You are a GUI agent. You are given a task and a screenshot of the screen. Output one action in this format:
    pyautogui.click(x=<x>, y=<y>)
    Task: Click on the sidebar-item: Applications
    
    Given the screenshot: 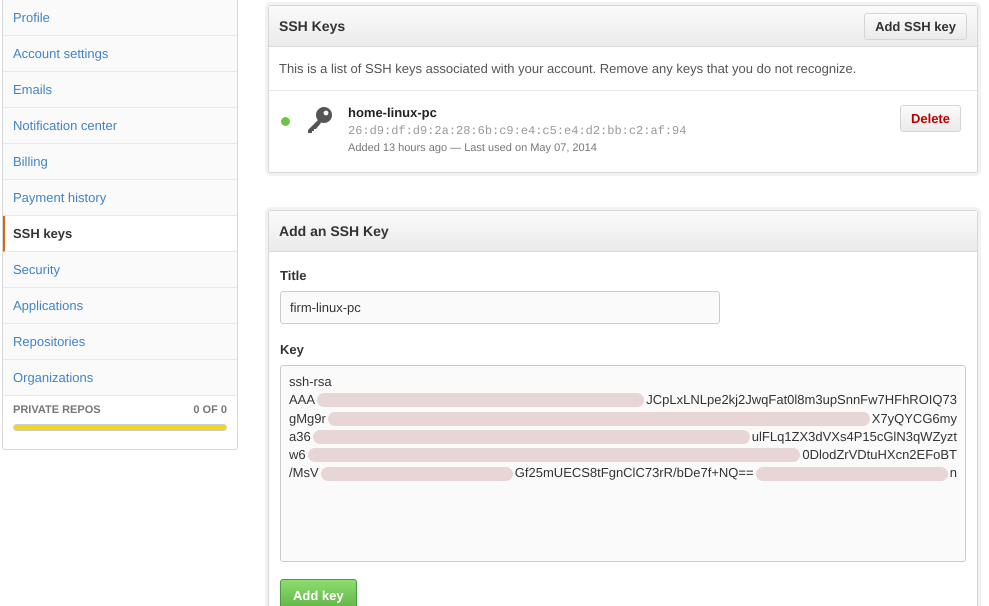 What is the action you would take?
    pyautogui.click(x=120, y=306)
    